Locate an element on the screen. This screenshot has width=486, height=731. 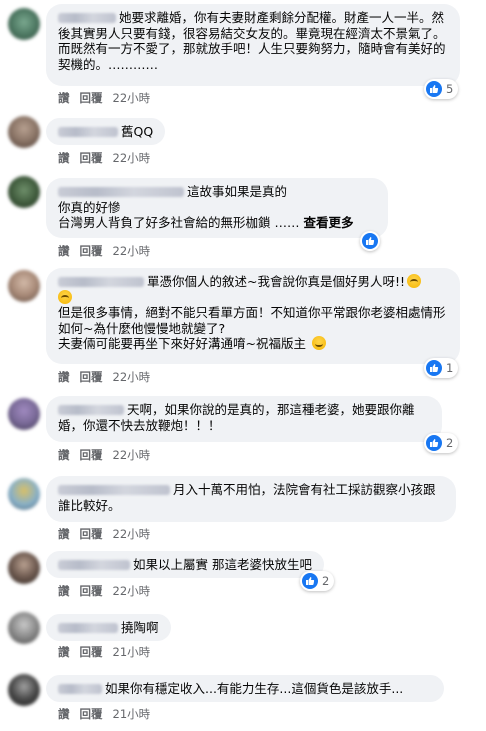
comment-bubble: 這故事如果是真的 你真的好慘 台灣男人背負了好多社會給的無形枷鎖 …… 查看更多 is located at coordinates (217, 208).